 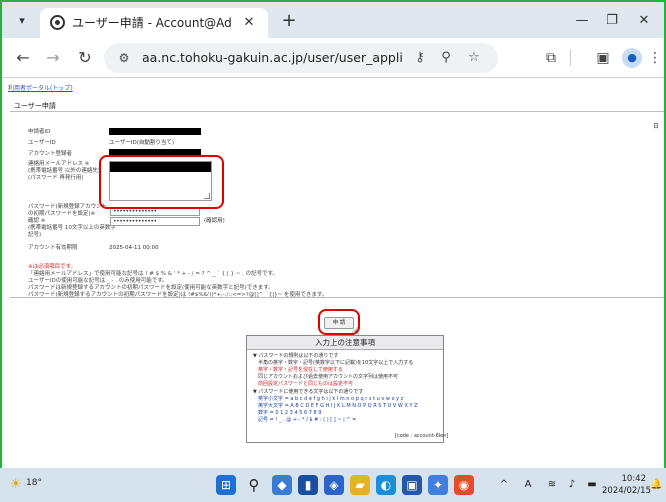 I want to click on clock-date: 2024/02/15, so click(x=626, y=491).